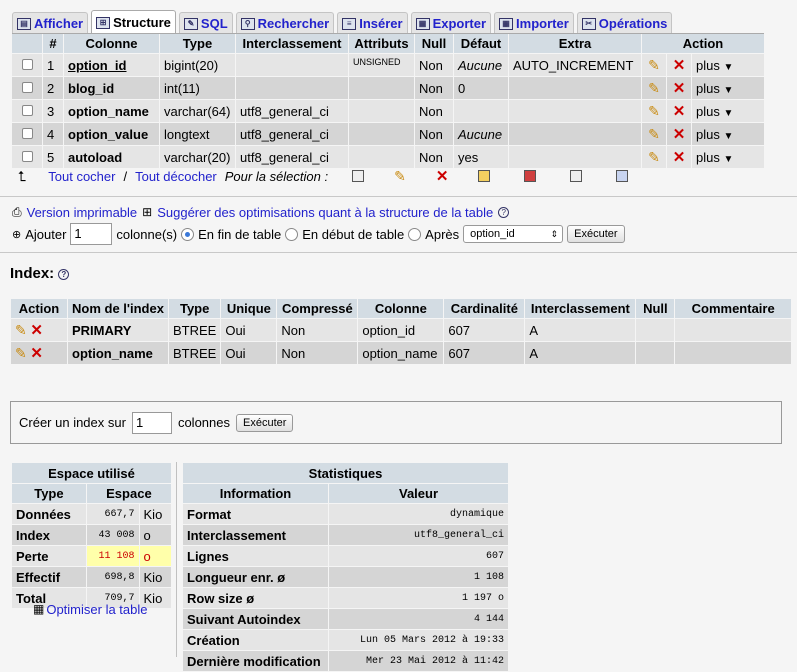  Describe the element at coordinates (111, 134) in the screenshot. I see `column-name: option_value` at that location.